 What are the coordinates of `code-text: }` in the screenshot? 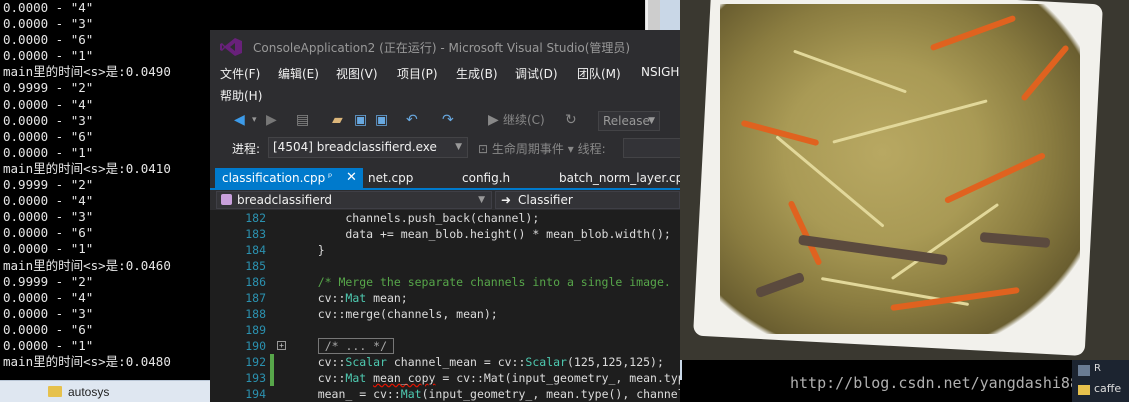 It's located at (307, 250).